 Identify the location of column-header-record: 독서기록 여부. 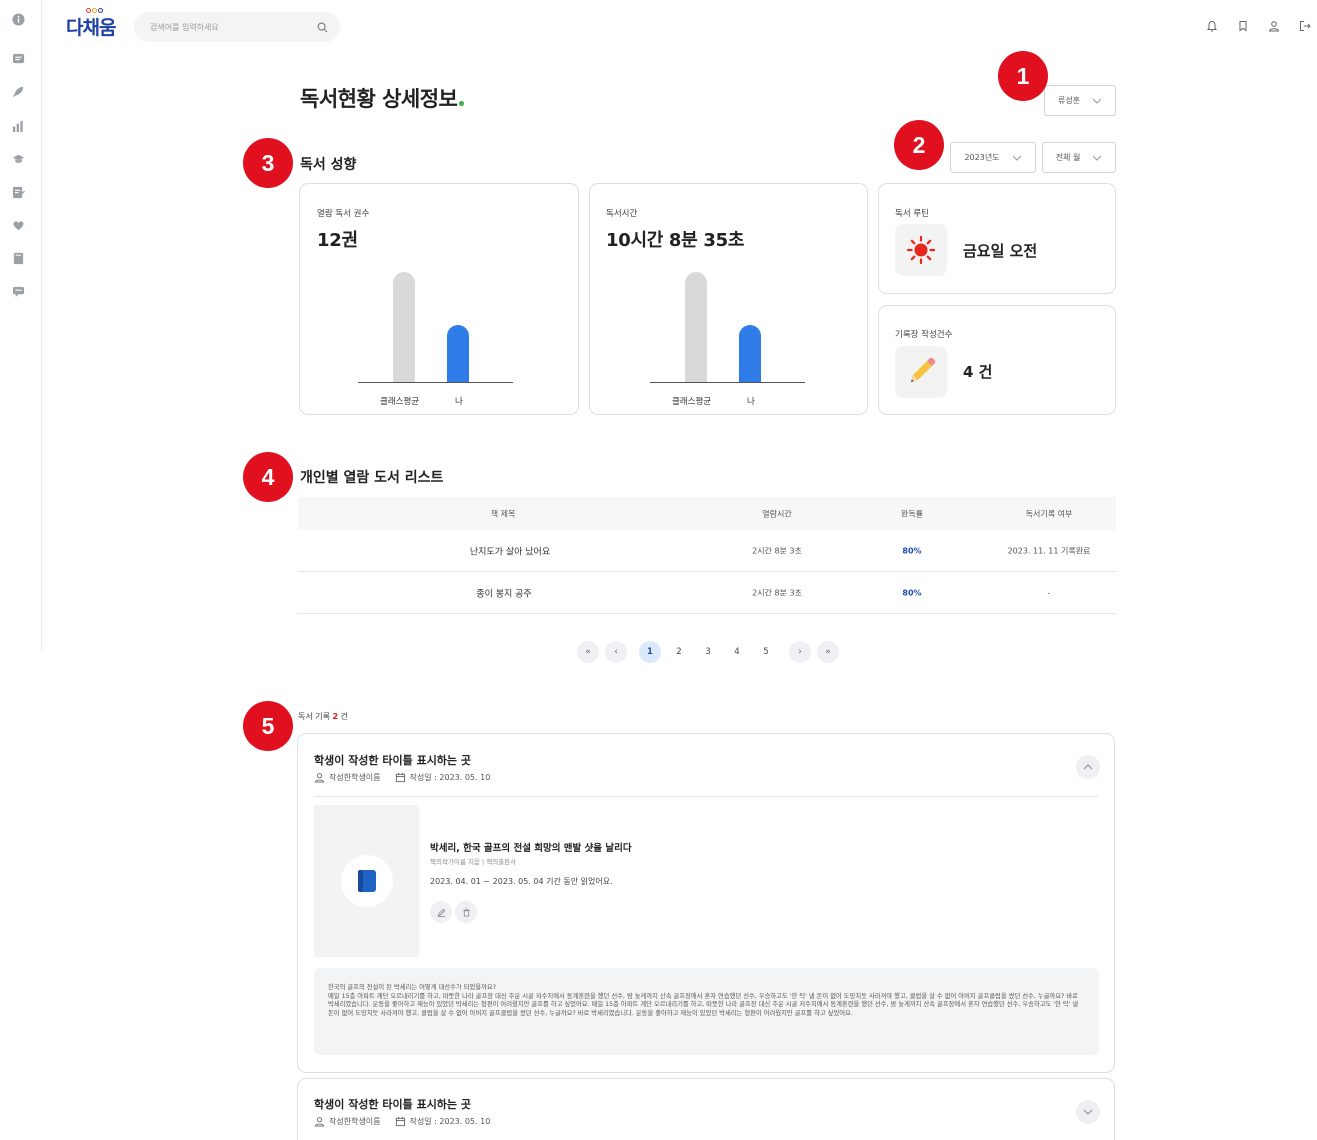
(1049, 513).